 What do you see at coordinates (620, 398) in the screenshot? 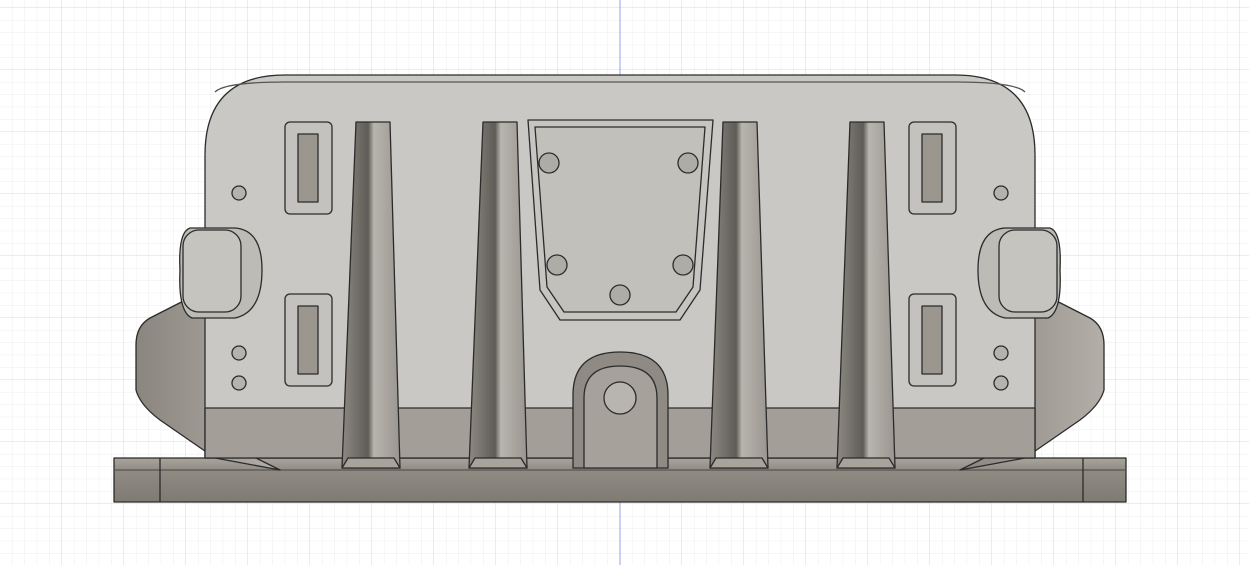
I see `boss-hole` at bounding box center [620, 398].